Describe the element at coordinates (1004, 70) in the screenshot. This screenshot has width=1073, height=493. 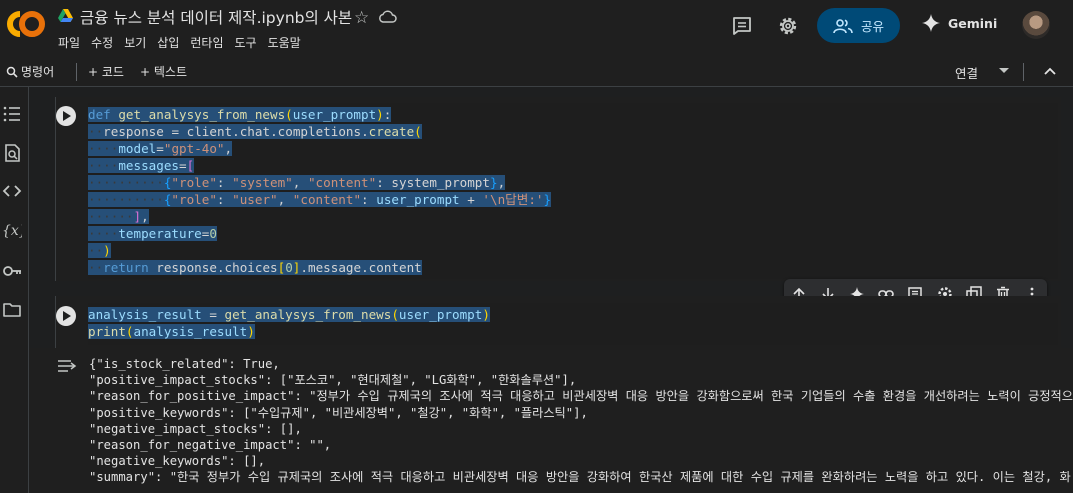
I see `chevron-down-icon` at that location.